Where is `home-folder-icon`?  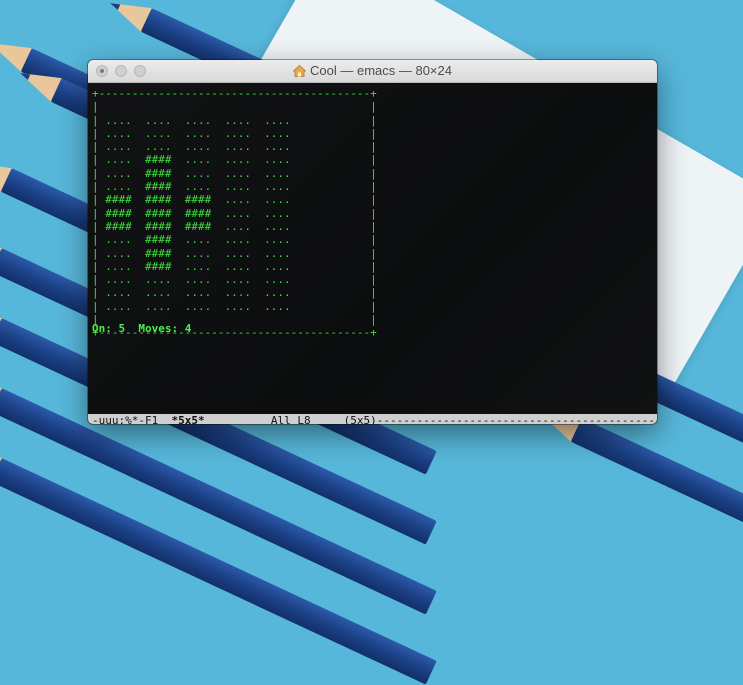
home-folder-icon is located at coordinates (299, 72).